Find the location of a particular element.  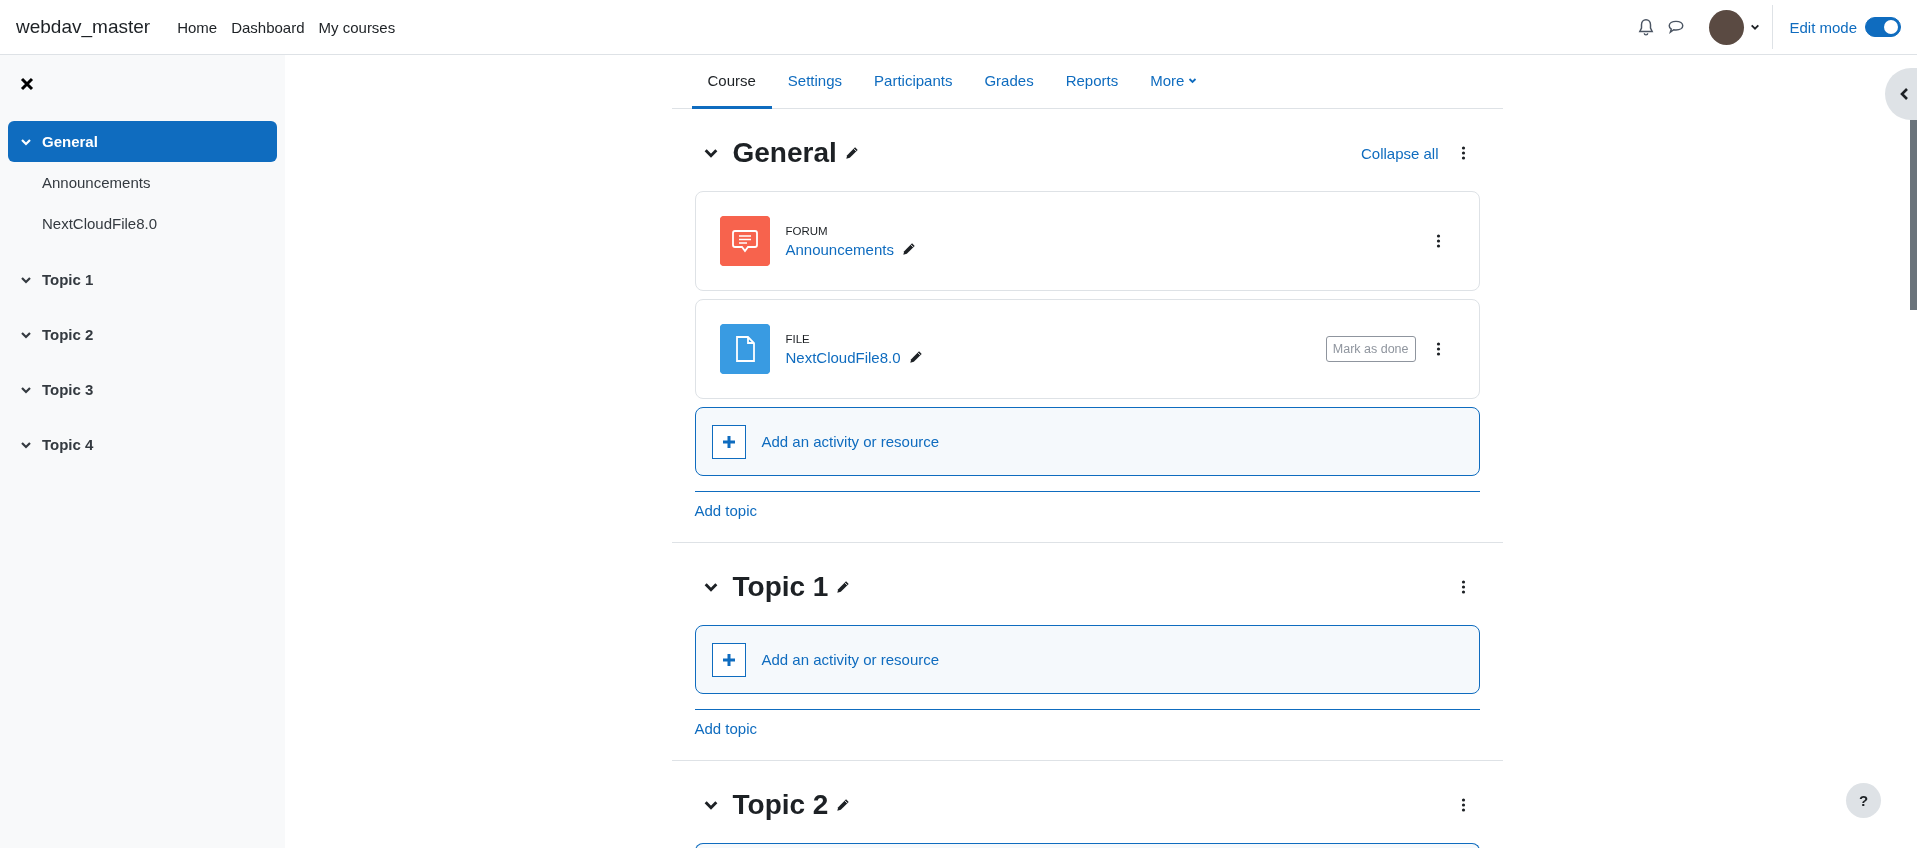

drawer-toggle-button is located at coordinates (1901, 94).